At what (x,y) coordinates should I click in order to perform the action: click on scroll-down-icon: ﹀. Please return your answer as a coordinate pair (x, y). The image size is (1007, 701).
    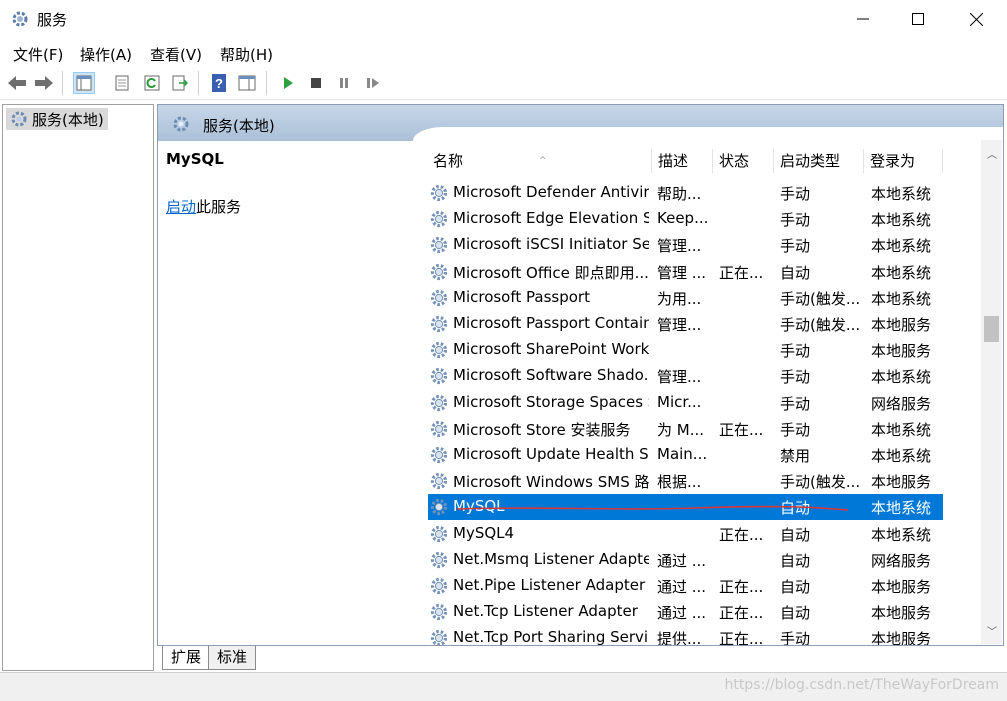
    Looking at the image, I should click on (992, 630).